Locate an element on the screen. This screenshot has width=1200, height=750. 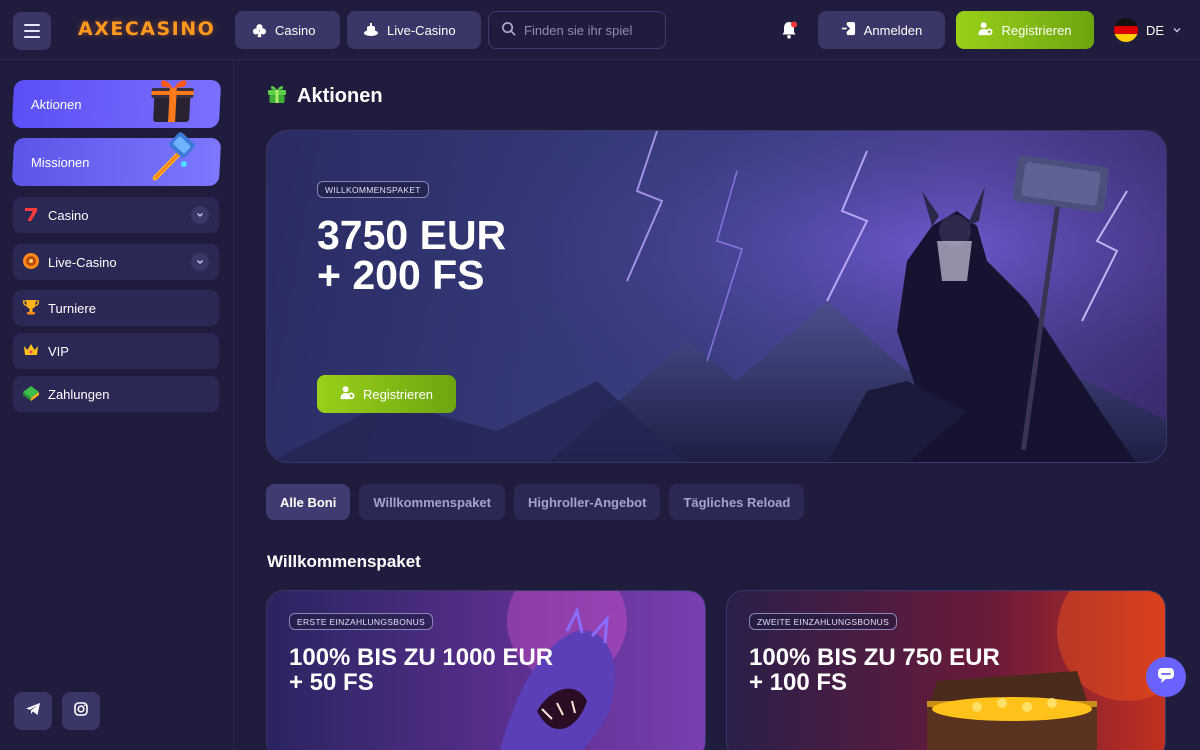
card-badge: ZWEITE EINZAHLUNGSBONUS is located at coordinates (823, 621).